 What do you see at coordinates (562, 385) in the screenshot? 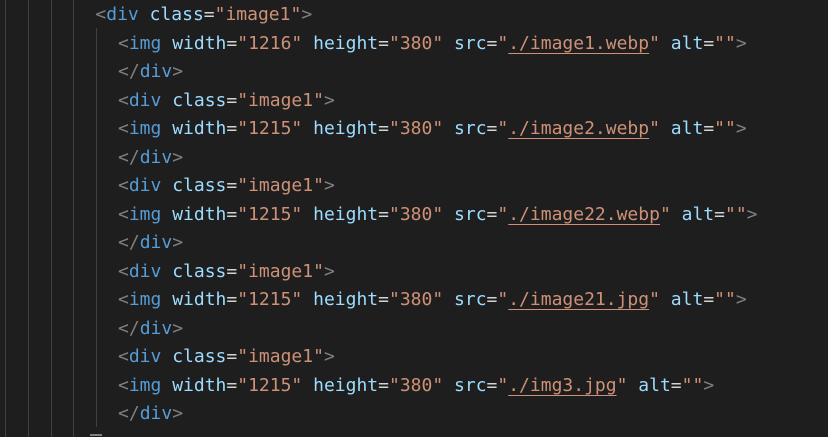
I see `token-link: ./img3.jpg` at bounding box center [562, 385].